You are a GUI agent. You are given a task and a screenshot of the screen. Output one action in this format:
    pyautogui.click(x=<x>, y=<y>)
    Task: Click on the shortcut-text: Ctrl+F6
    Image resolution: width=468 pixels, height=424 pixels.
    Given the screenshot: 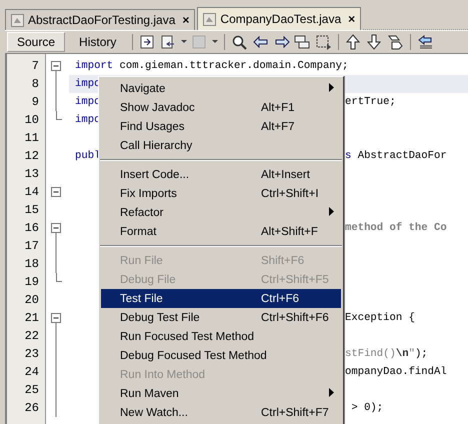 What is the action you would take?
    pyautogui.click(x=280, y=298)
    